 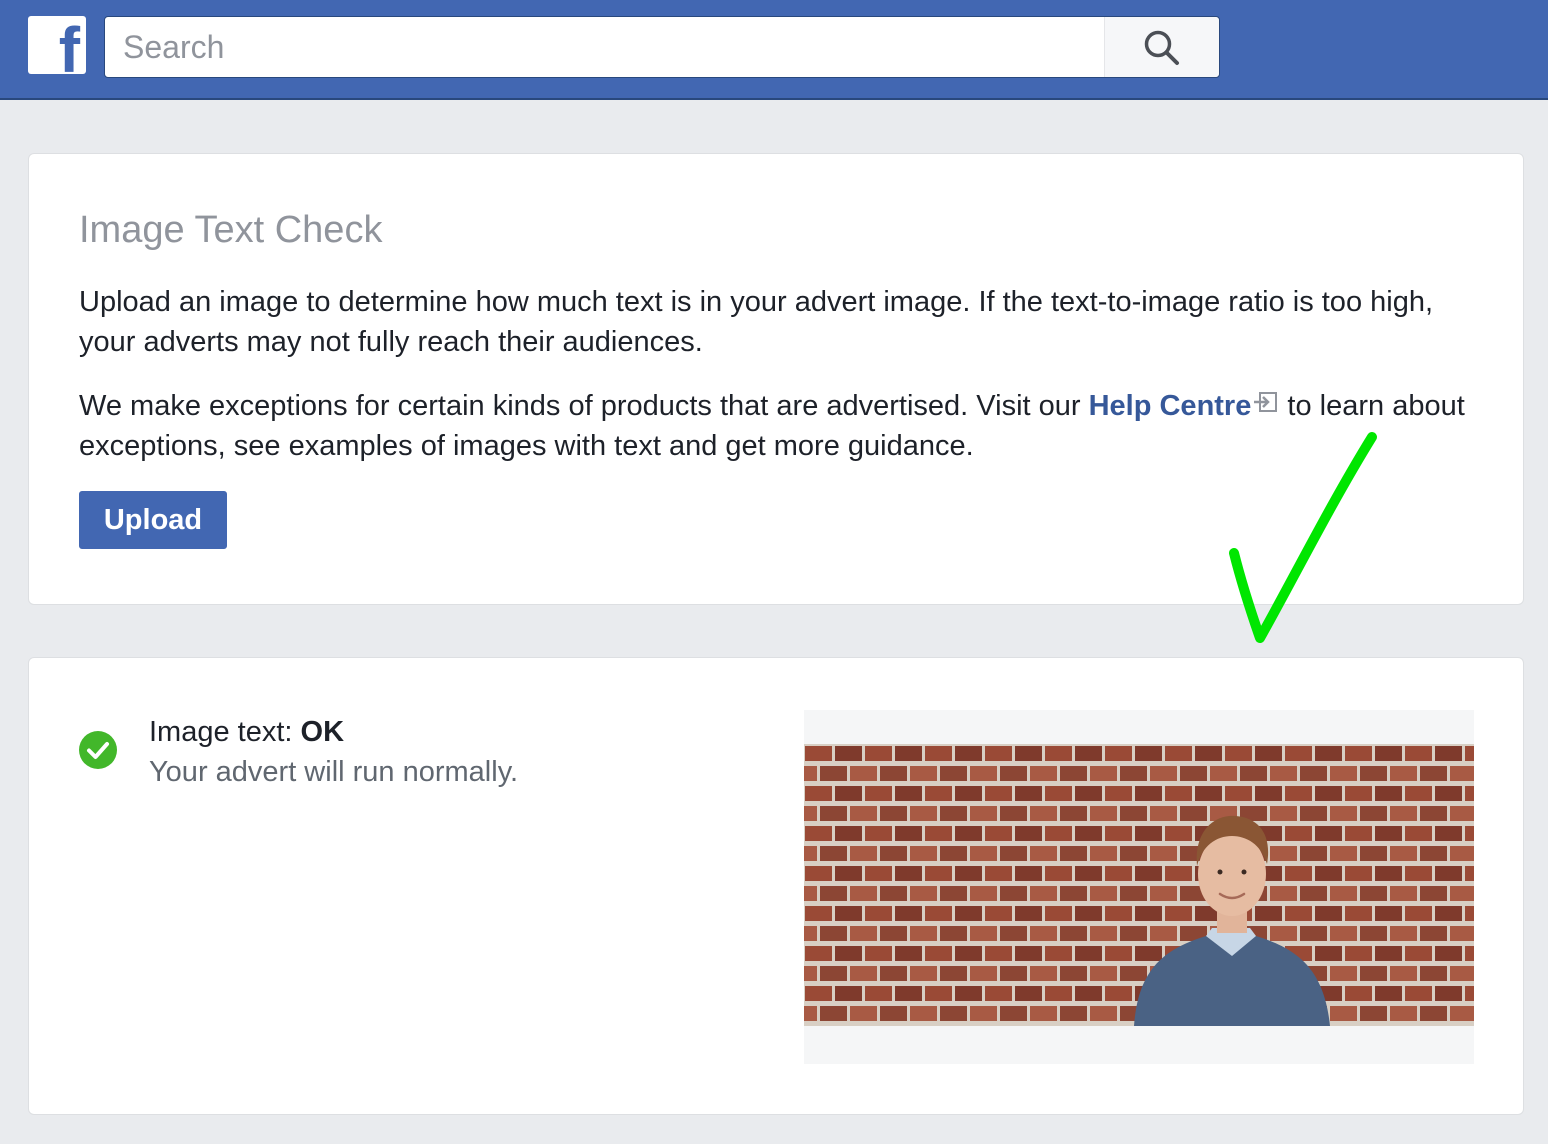 What do you see at coordinates (1170, 406) in the screenshot?
I see `help-centre-link-label: Help Centre` at bounding box center [1170, 406].